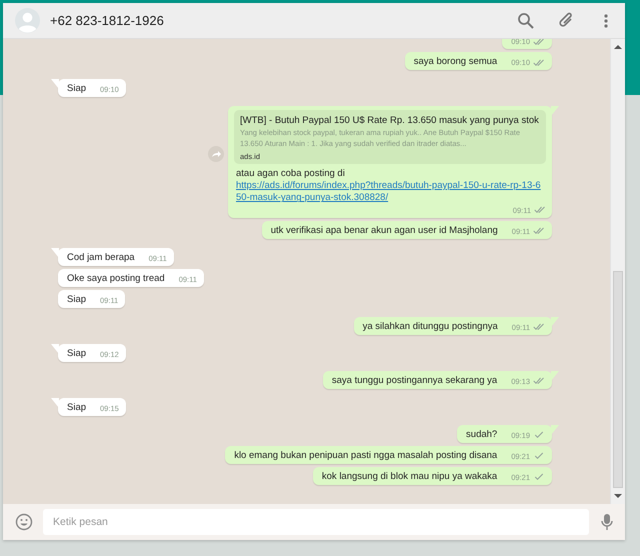 This screenshot has width=640, height=556. Describe the element at coordinates (24, 522) in the screenshot. I see `smiley-icon` at that location.